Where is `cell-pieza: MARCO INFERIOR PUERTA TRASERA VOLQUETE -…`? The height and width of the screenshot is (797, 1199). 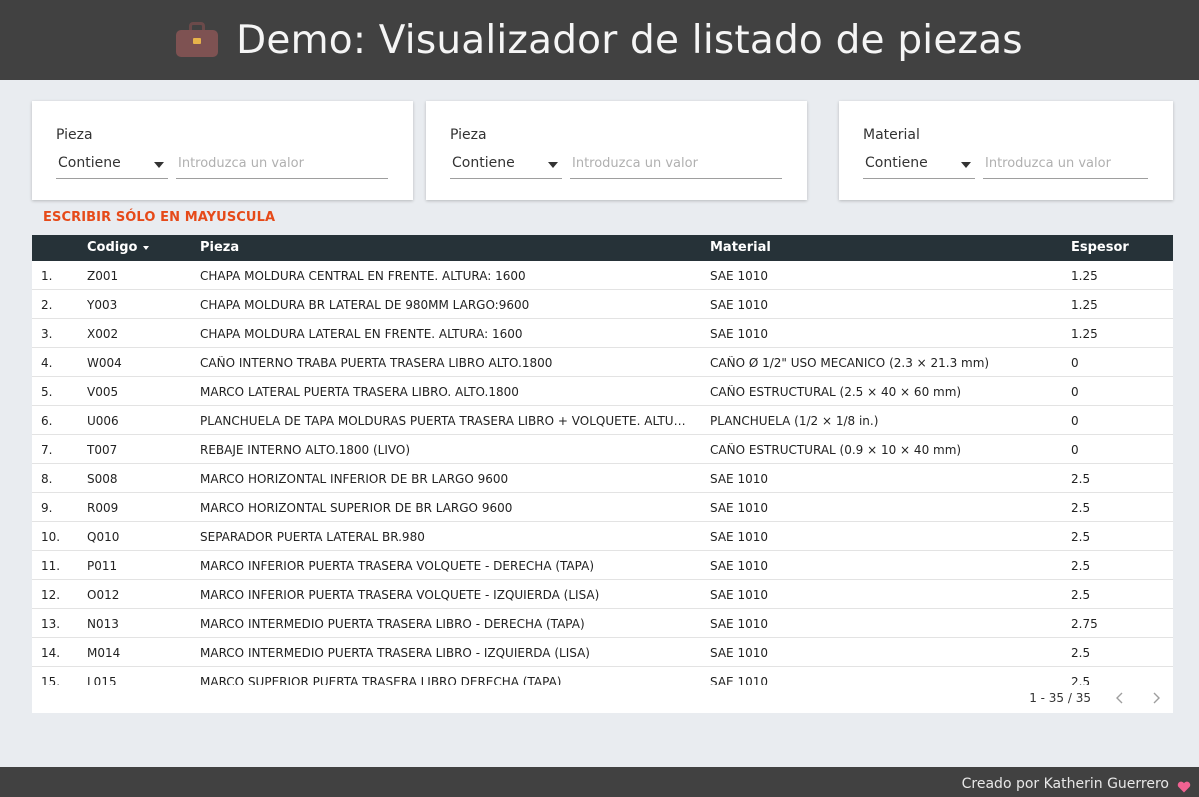
cell-pieza: MARCO INFERIOR PUERTA TRASERA VOLQUETE -… is located at coordinates (397, 566).